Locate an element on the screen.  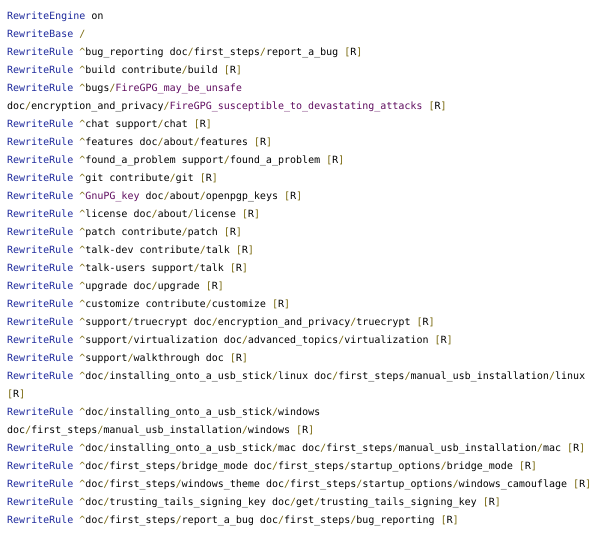
code-line: RewriteRule ^license doc/about/license [R] is located at coordinates (134, 215).